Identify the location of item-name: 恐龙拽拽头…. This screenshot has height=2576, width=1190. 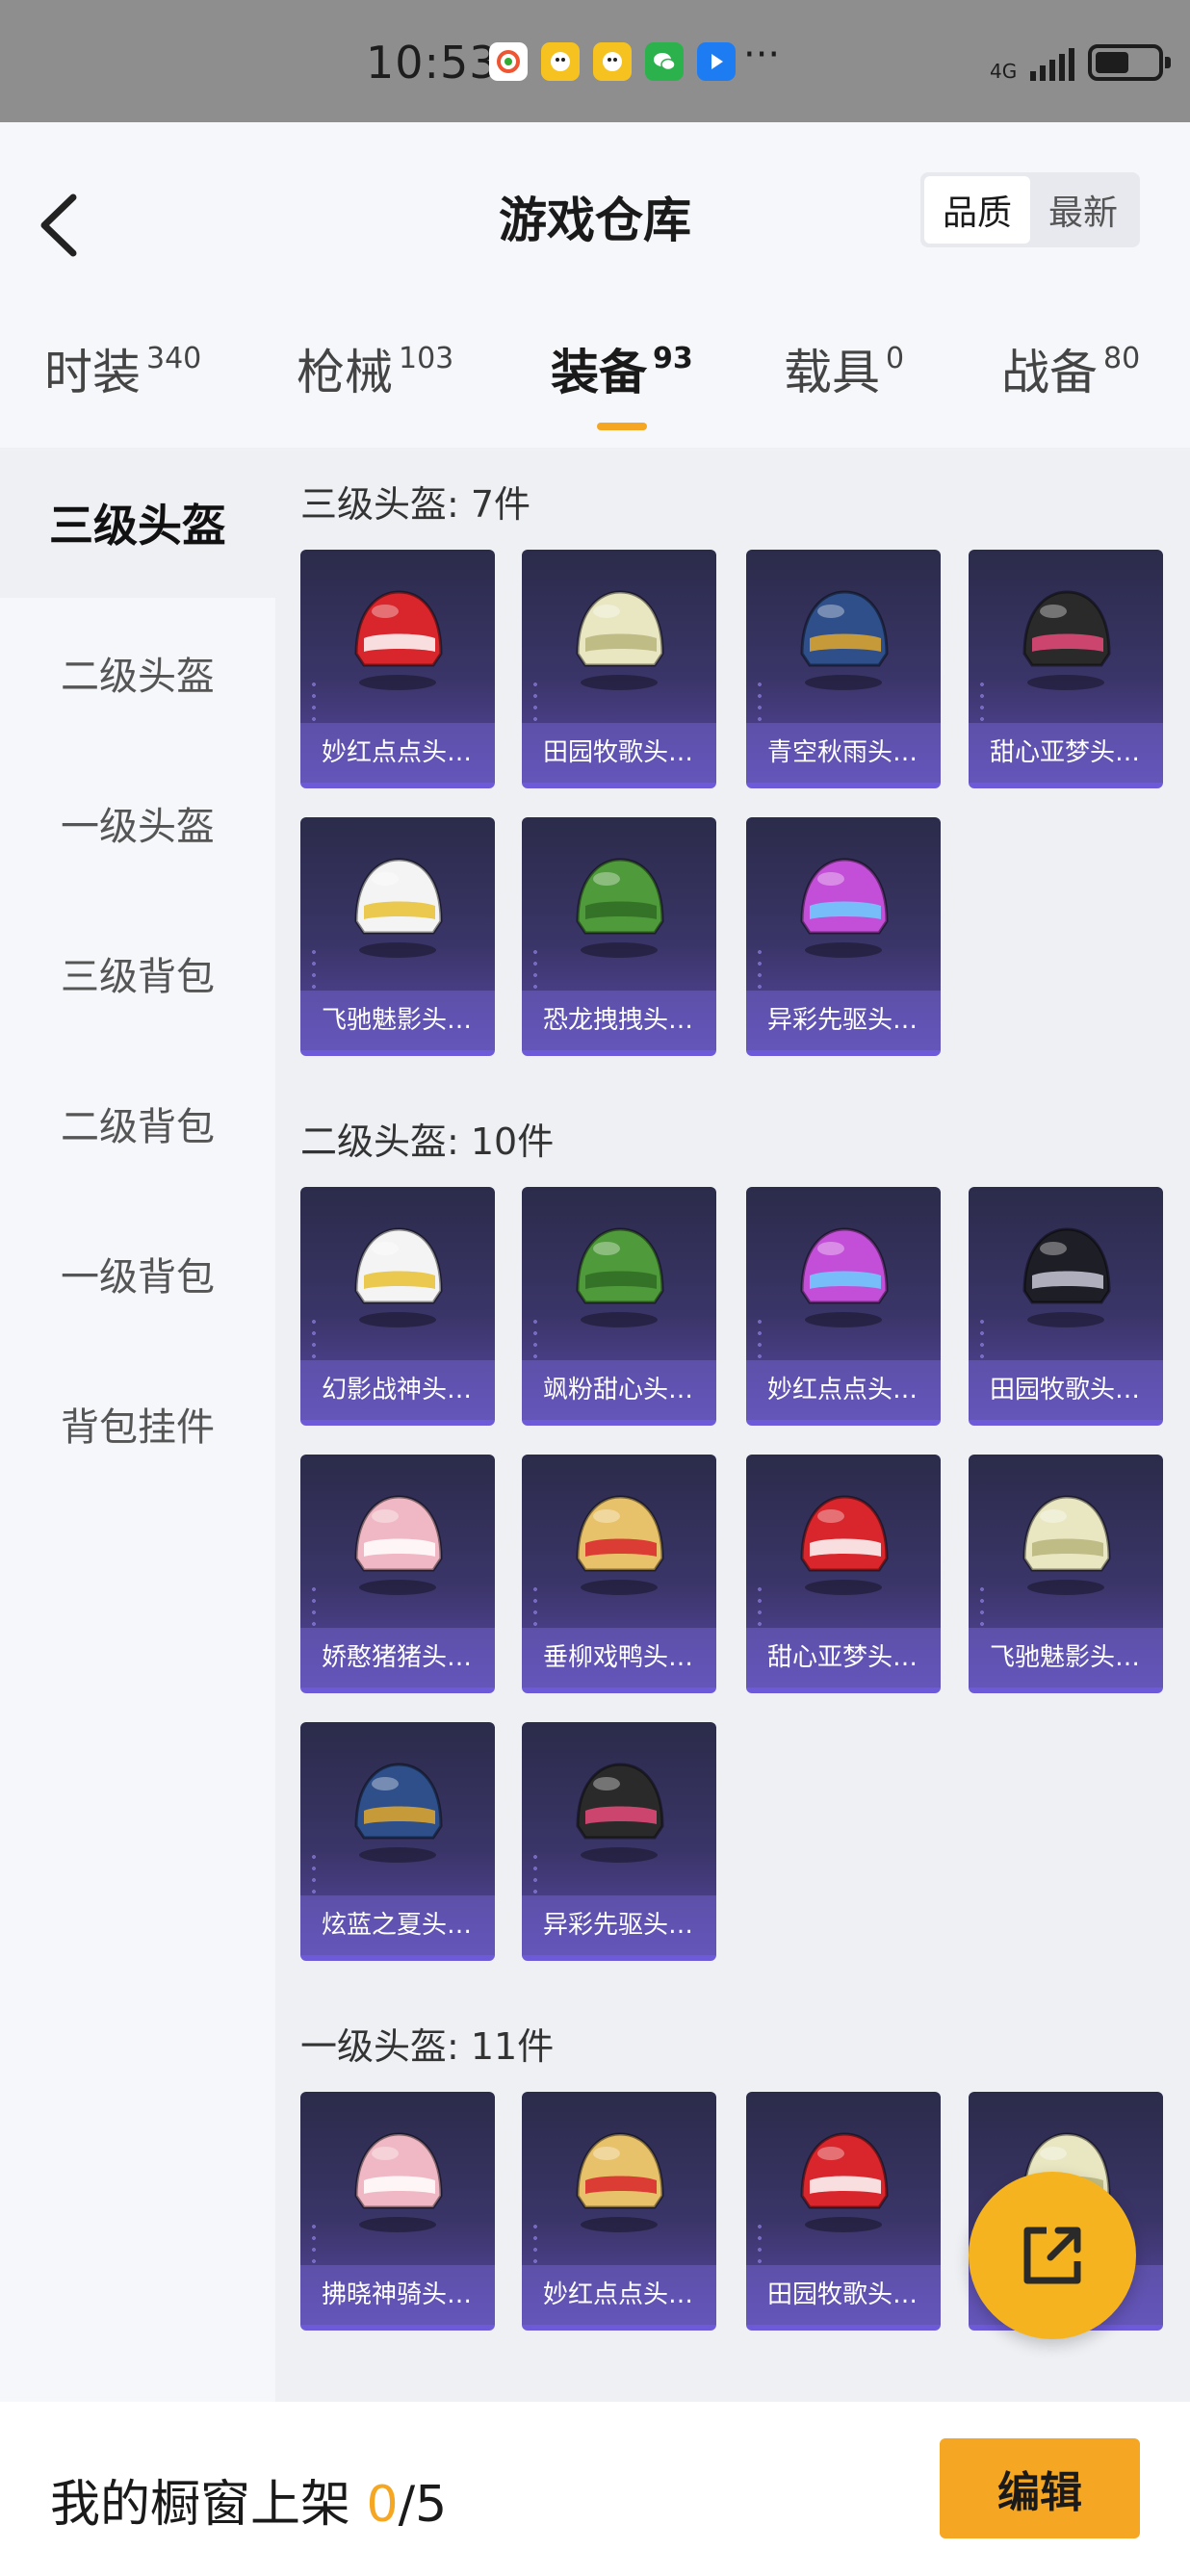
(619, 1020).